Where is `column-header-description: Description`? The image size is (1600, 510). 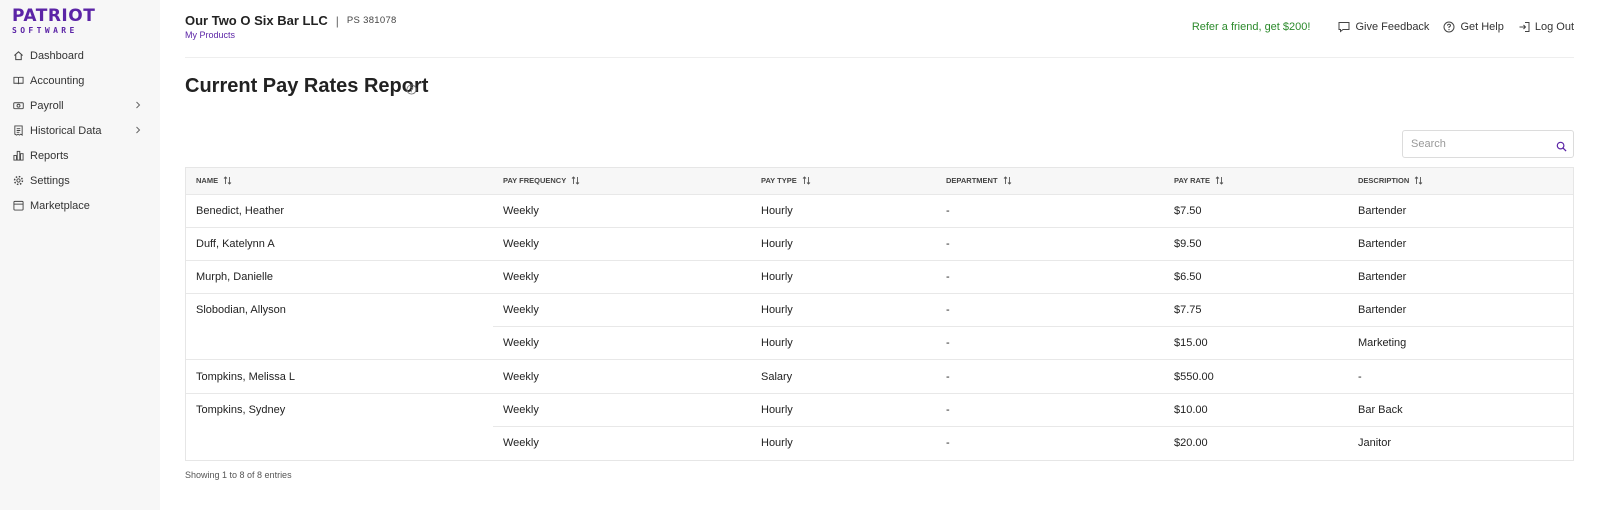
column-header-description: Description is located at coordinates (1460, 181).